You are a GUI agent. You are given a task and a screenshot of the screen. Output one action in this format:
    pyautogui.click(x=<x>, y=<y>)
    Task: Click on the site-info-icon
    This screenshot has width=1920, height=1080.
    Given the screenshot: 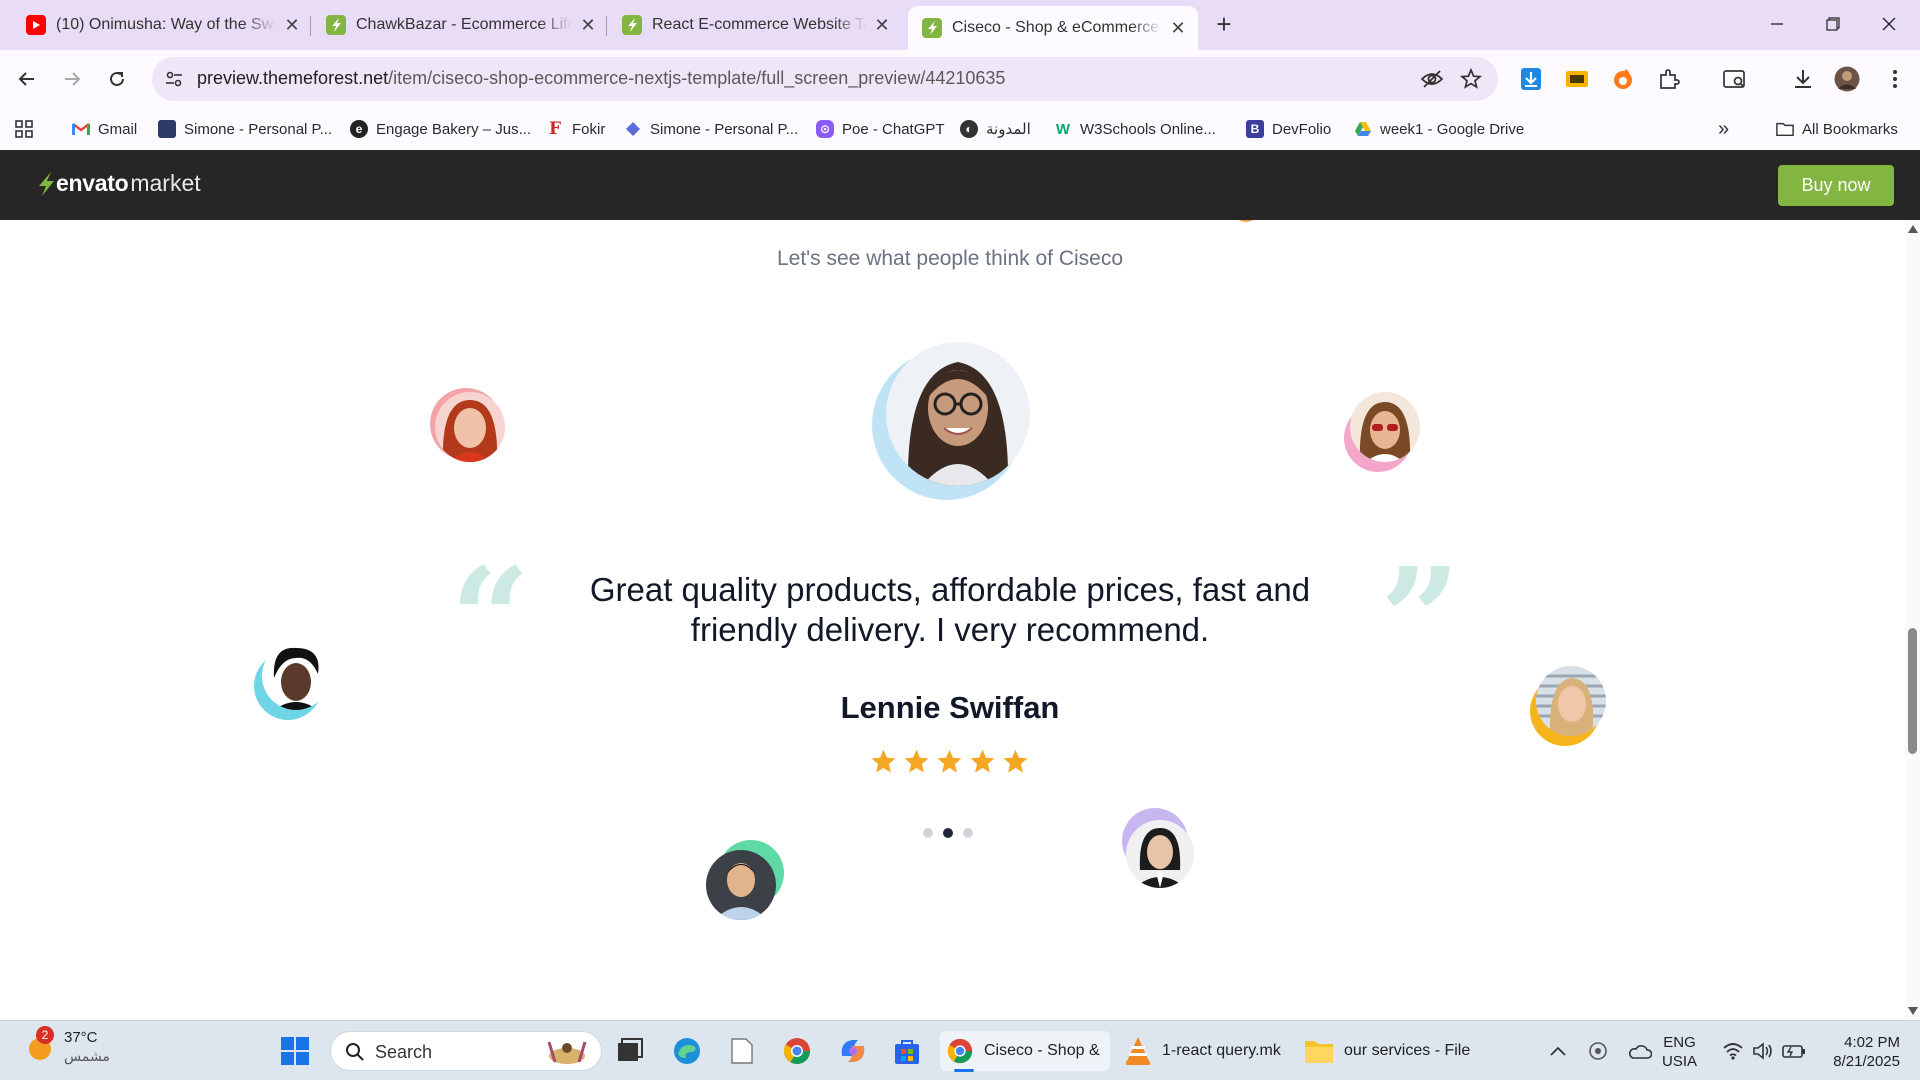 What is the action you would take?
    pyautogui.click(x=174, y=81)
    